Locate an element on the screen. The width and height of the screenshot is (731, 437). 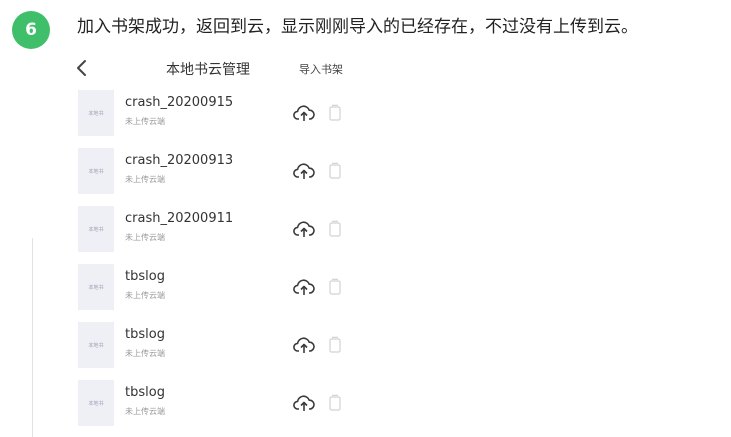
step-description: 加入书架成功，返回到云，显示刚刚导入的已经存在，不过没有上传到云。 is located at coordinates (357, 27).